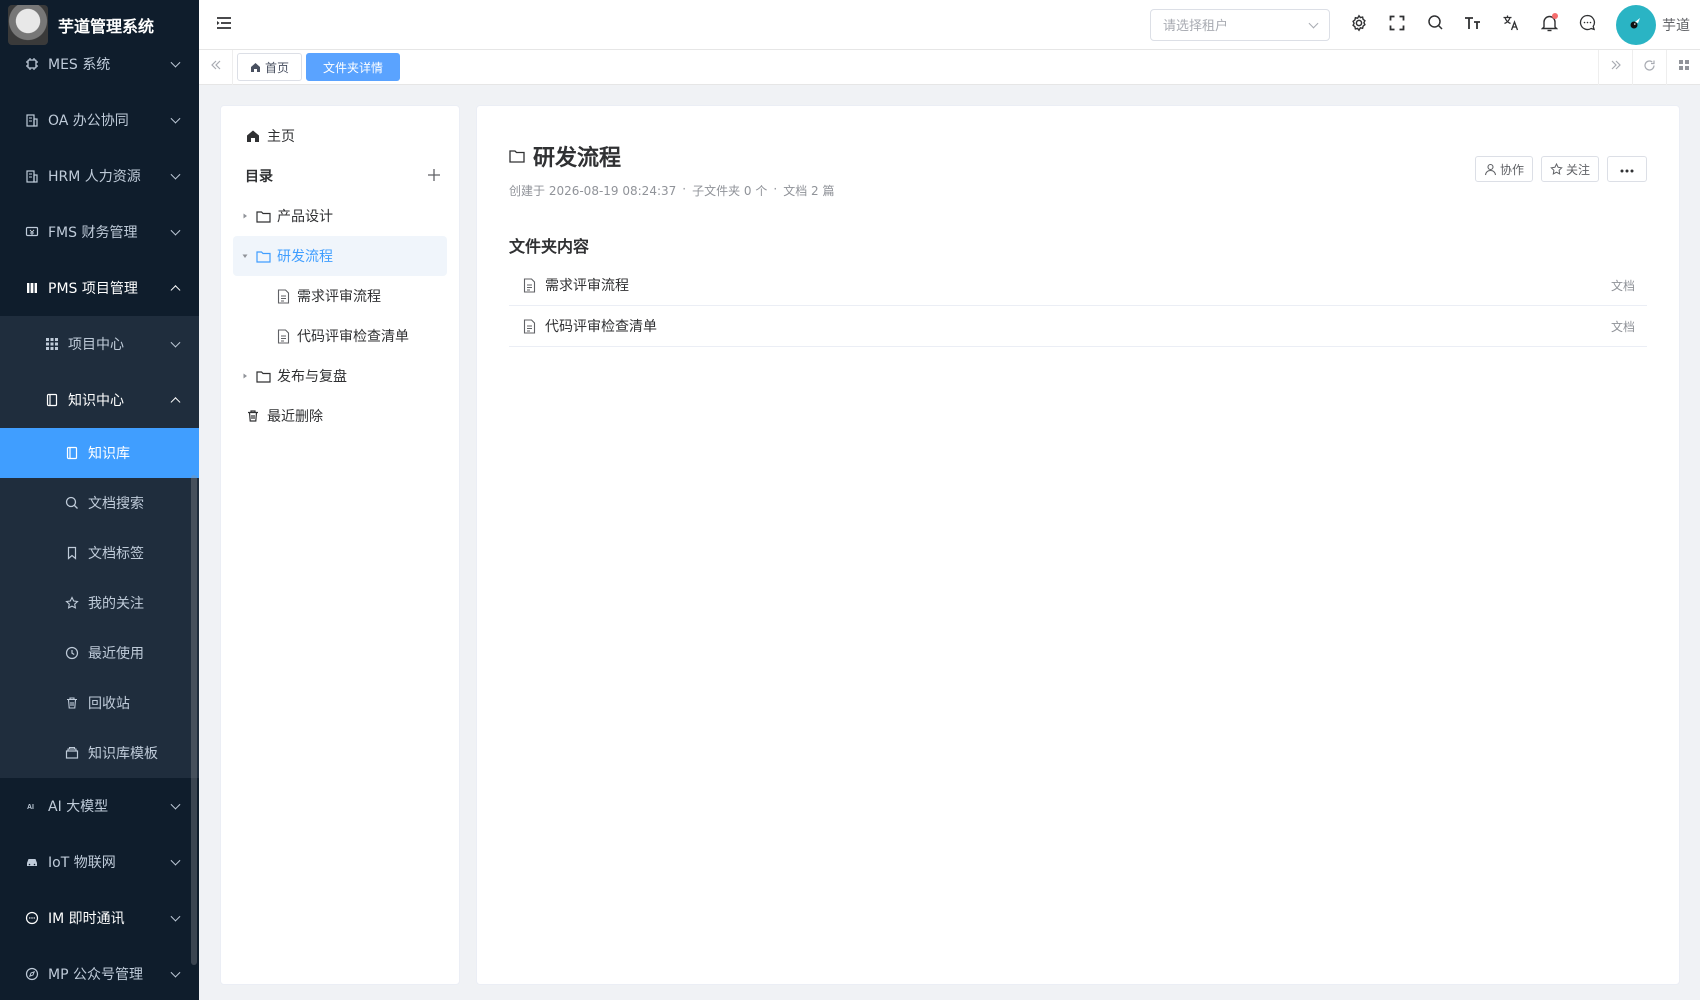 The height and width of the screenshot is (1000, 1700). What do you see at coordinates (106, 26) in the screenshot?
I see `app-title: 芋道管理系统` at bounding box center [106, 26].